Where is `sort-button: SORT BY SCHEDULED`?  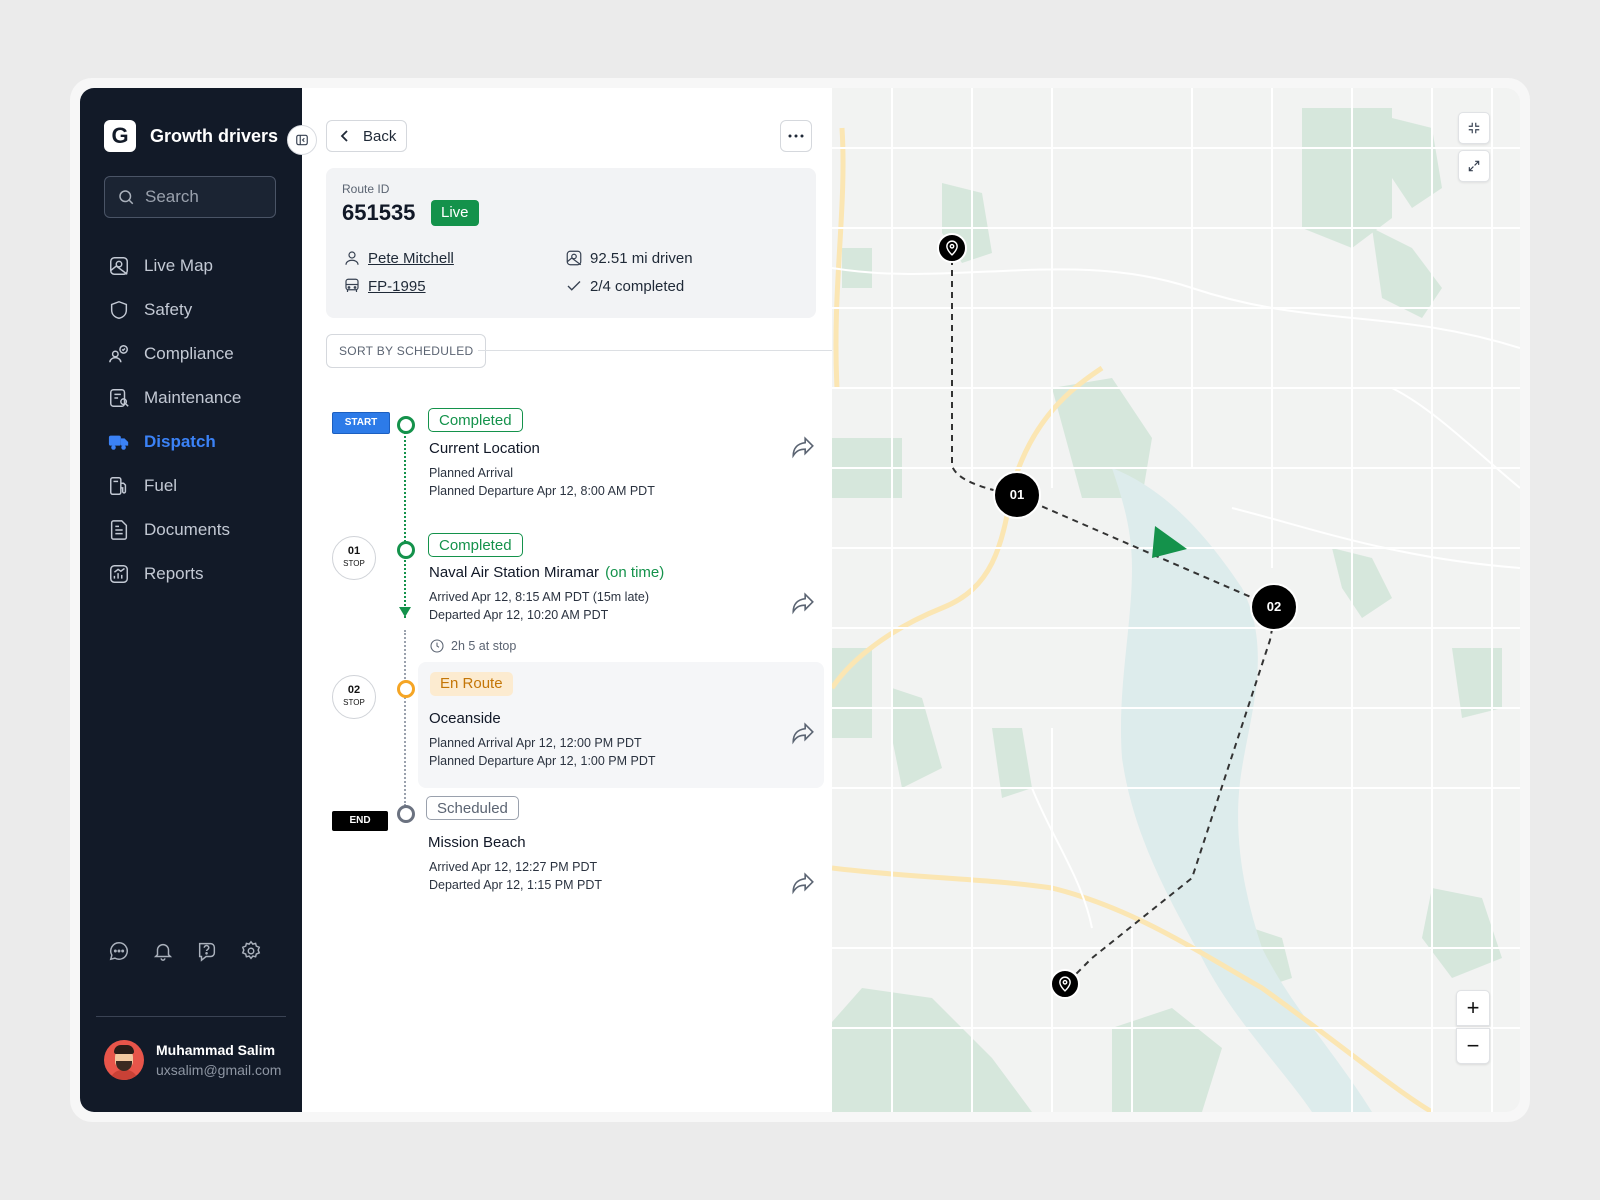 sort-button: SORT BY SCHEDULED is located at coordinates (406, 351).